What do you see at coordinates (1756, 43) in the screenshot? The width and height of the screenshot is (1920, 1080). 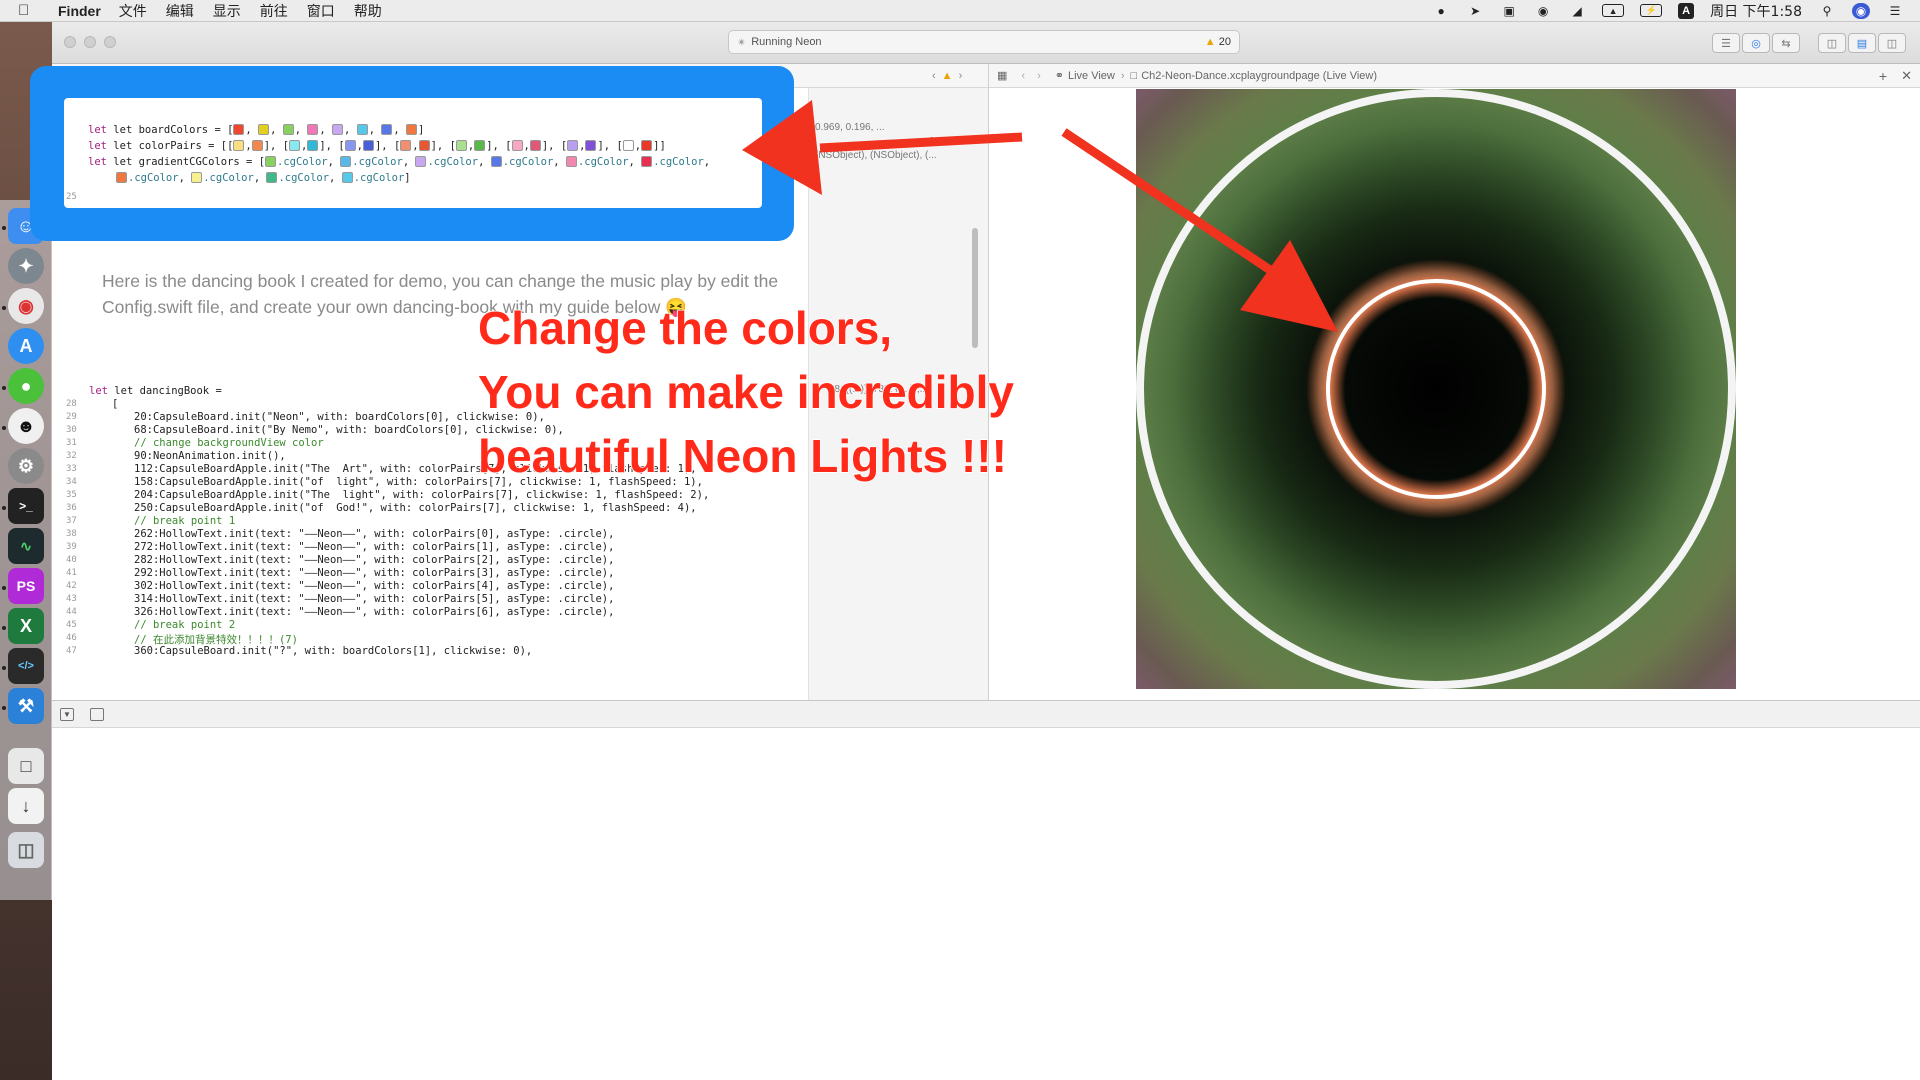 I see `assistant-editor-button: ◎` at bounding box center [1756, 43].